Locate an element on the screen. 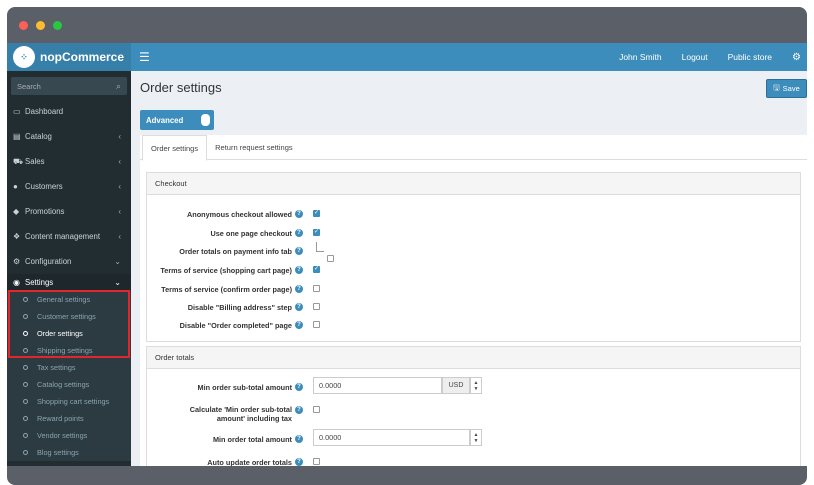  cart-icon: ⛟ is located at coordinates (18, 161).